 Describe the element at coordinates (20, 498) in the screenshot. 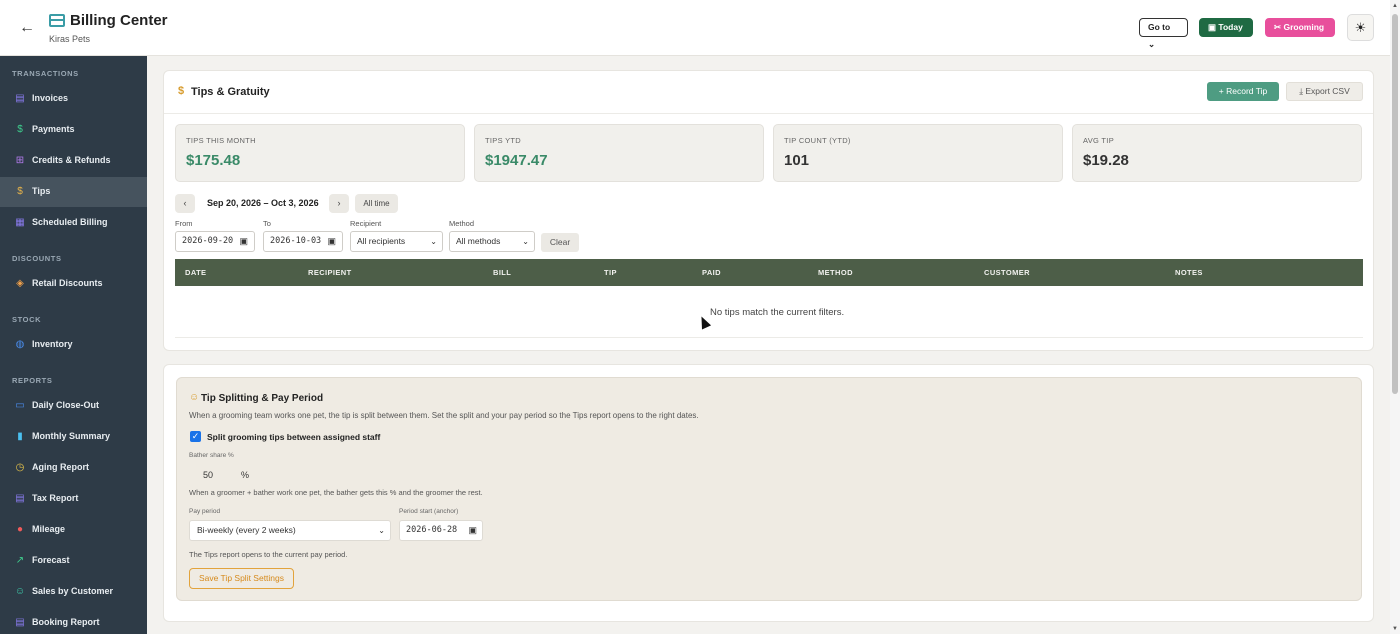

I see `receipt-icon: ▤` at that location.